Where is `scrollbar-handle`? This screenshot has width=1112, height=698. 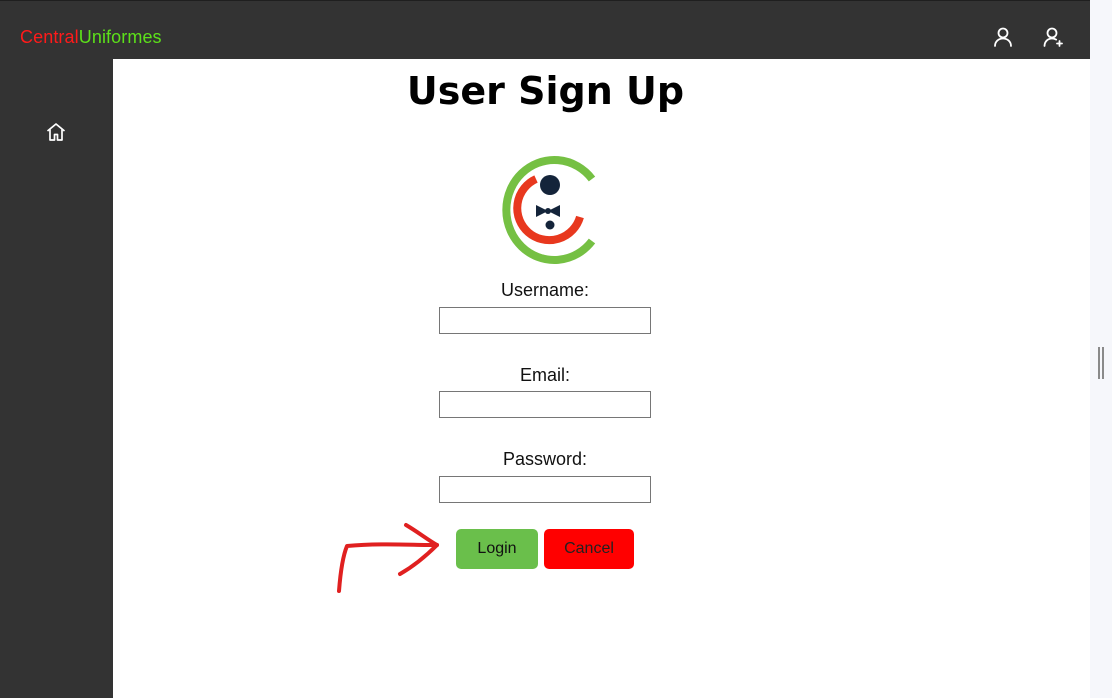 scrollbar-handle is located at coordinates (1101, 363).